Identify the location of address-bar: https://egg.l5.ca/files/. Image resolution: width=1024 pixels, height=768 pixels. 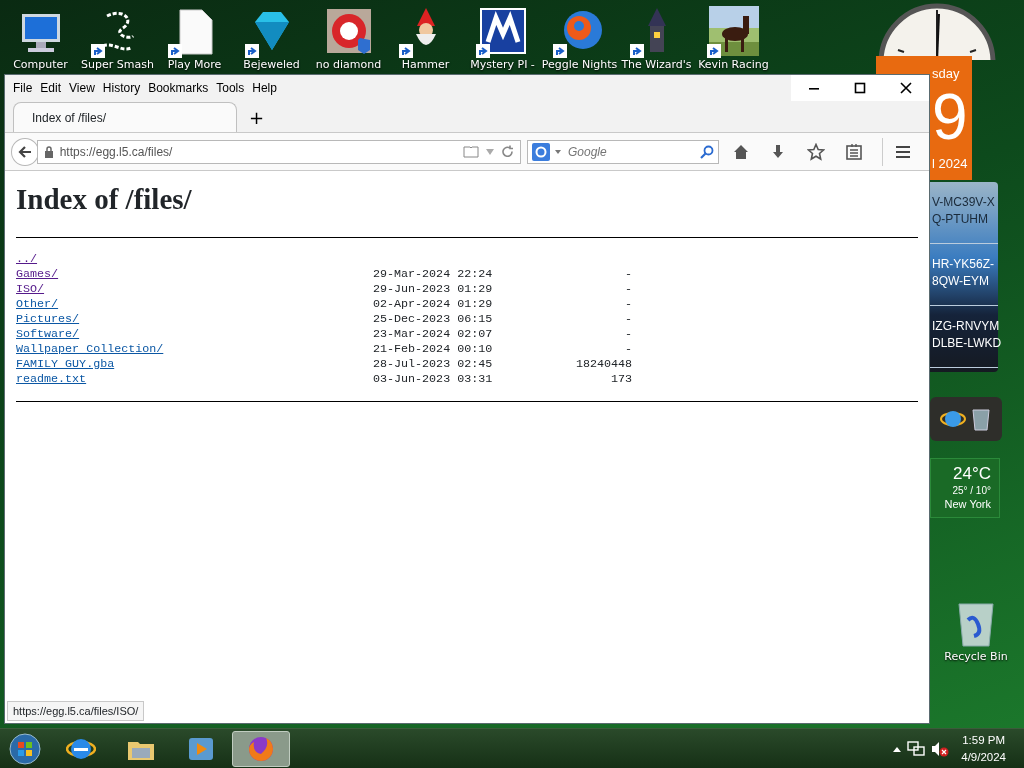
(278, 151).